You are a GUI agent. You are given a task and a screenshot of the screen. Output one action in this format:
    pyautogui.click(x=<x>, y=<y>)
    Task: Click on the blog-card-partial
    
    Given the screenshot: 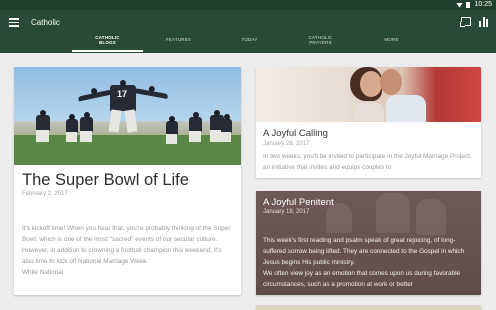 What is the action you would take?
    pyautogui.click(x=368, y=307)
    